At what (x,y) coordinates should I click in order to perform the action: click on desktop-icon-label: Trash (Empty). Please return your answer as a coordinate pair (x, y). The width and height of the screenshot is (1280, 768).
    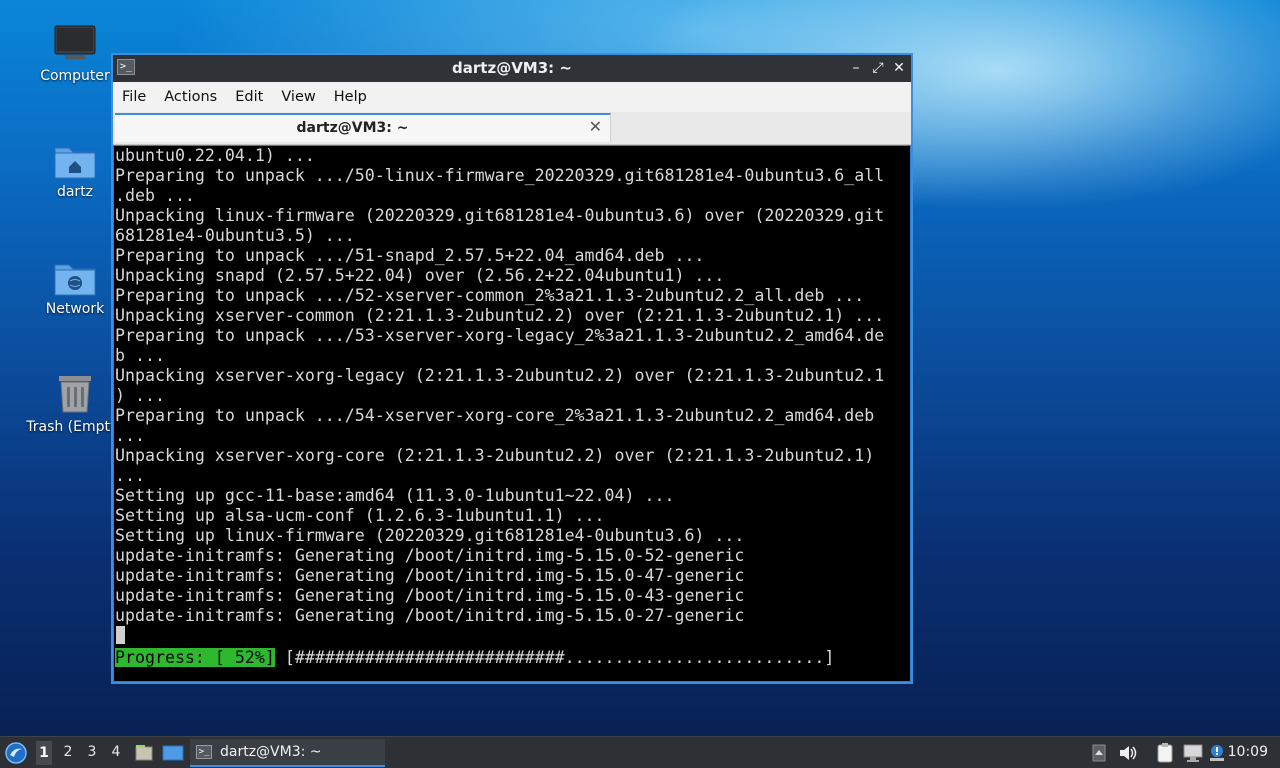
    Looking at the image, I should click on (75, 427).